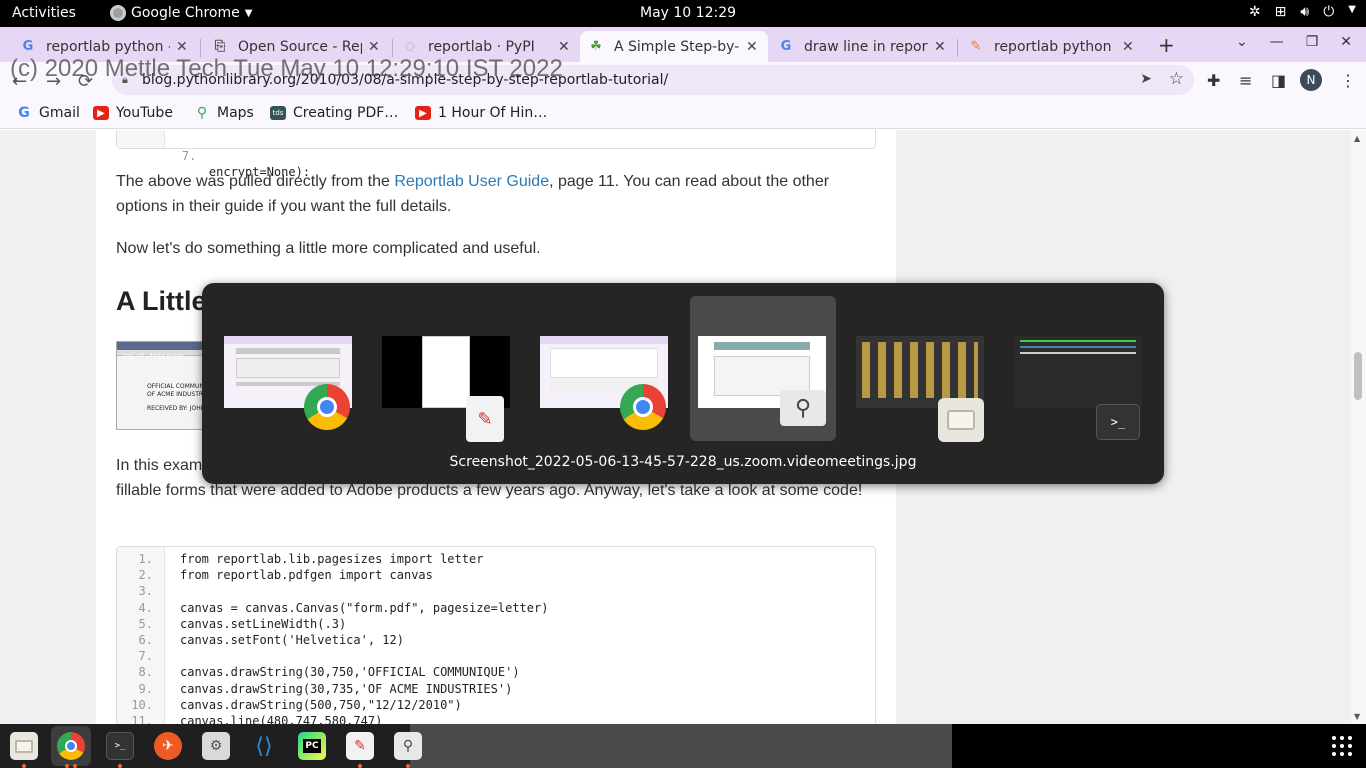  I want to click on clock: May 10 12:29, so click(688, 13).